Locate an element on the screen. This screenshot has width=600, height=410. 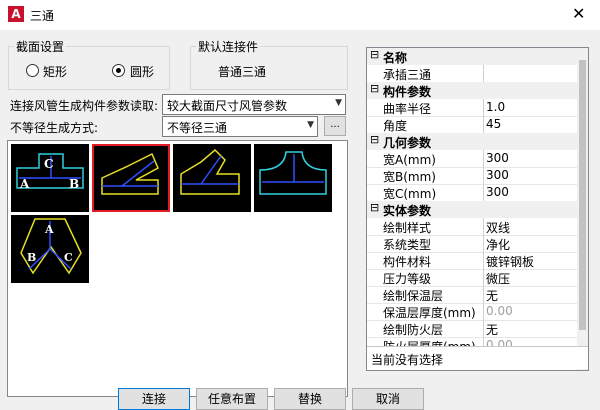
property-value: 净化 is located at coordinates (498, 244).